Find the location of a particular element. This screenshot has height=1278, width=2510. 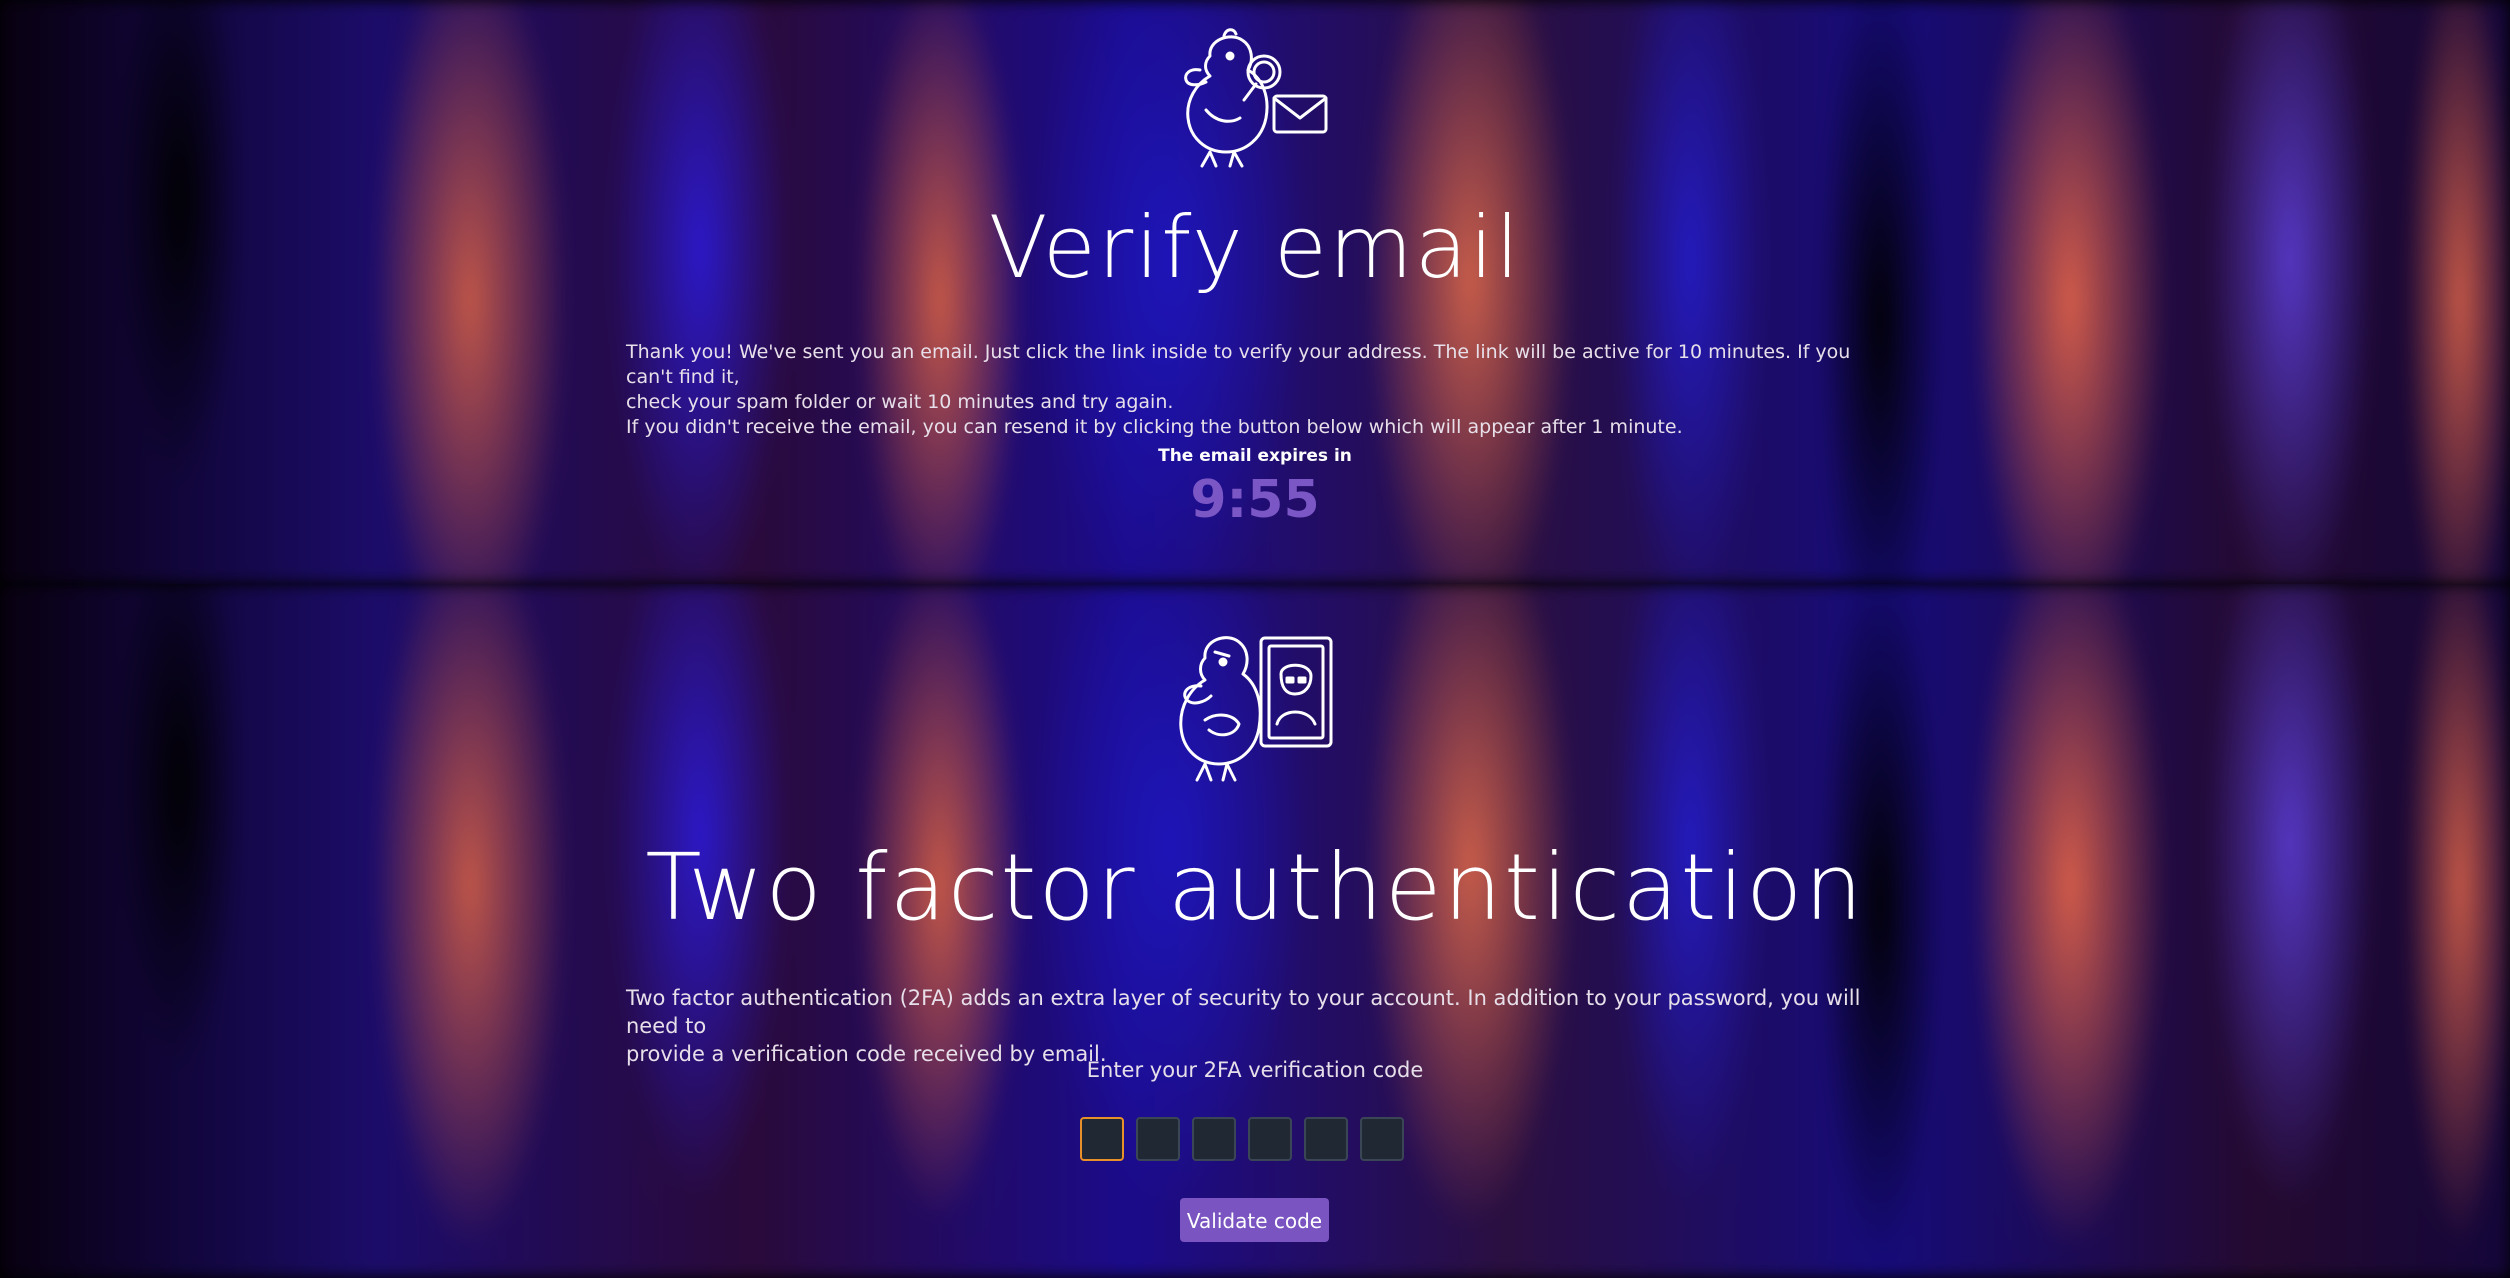

code-prompt-label: Enter your 2FA verification code is located at coordinates (1255, 1070).